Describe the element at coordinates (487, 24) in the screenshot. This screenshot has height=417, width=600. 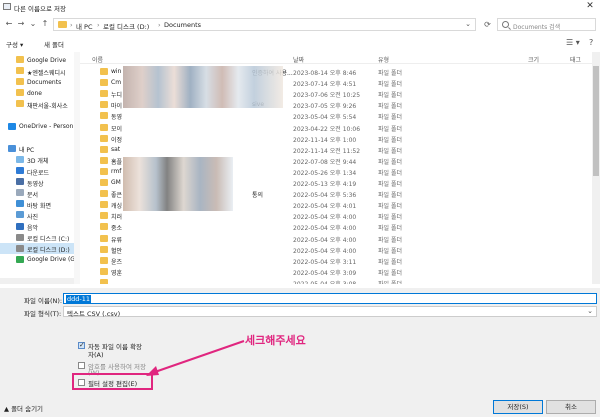
I see `refresh-icon: ⟳` at that location.